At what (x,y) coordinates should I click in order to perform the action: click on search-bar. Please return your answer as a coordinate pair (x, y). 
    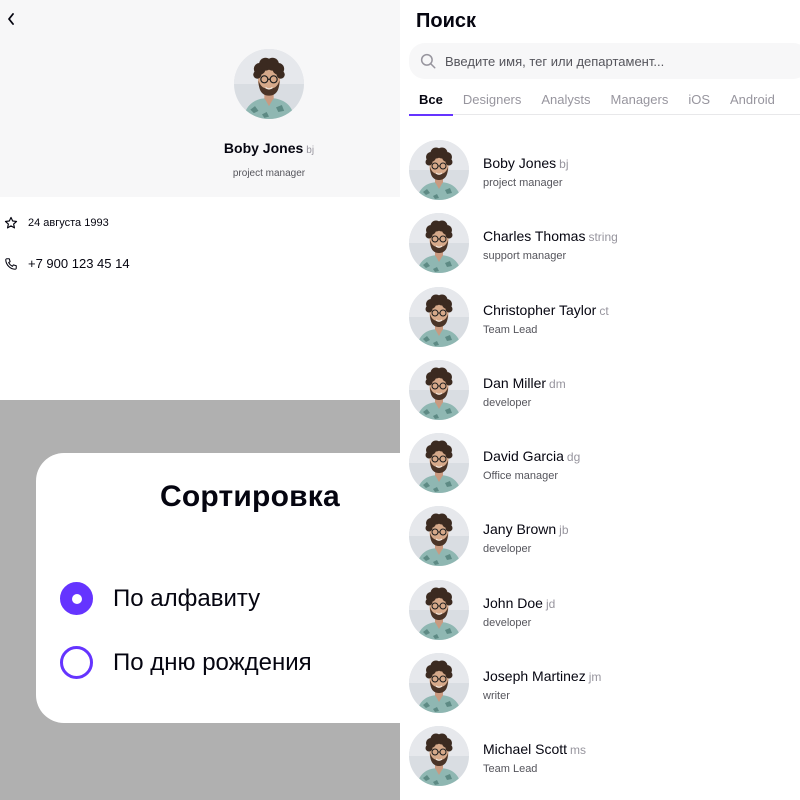
    Looking at the image, I should click on (604, 61).